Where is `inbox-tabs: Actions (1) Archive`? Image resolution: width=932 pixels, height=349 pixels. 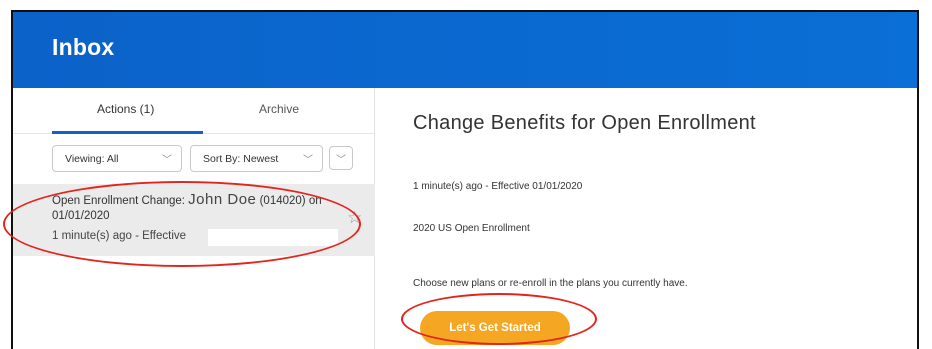 inbox-tabs: Actions (1) Archive is located at coordinates (194, 111).